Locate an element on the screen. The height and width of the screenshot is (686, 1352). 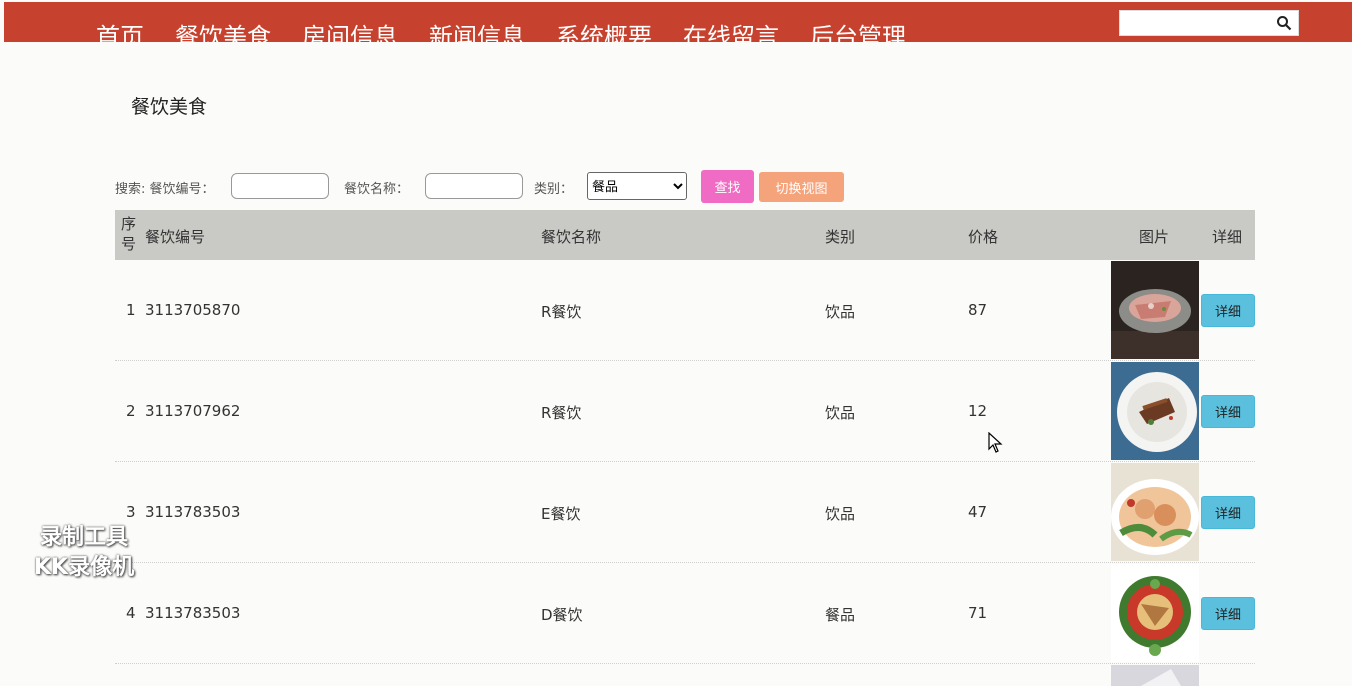
row-index: 1 is located at coordinates (131, 310).